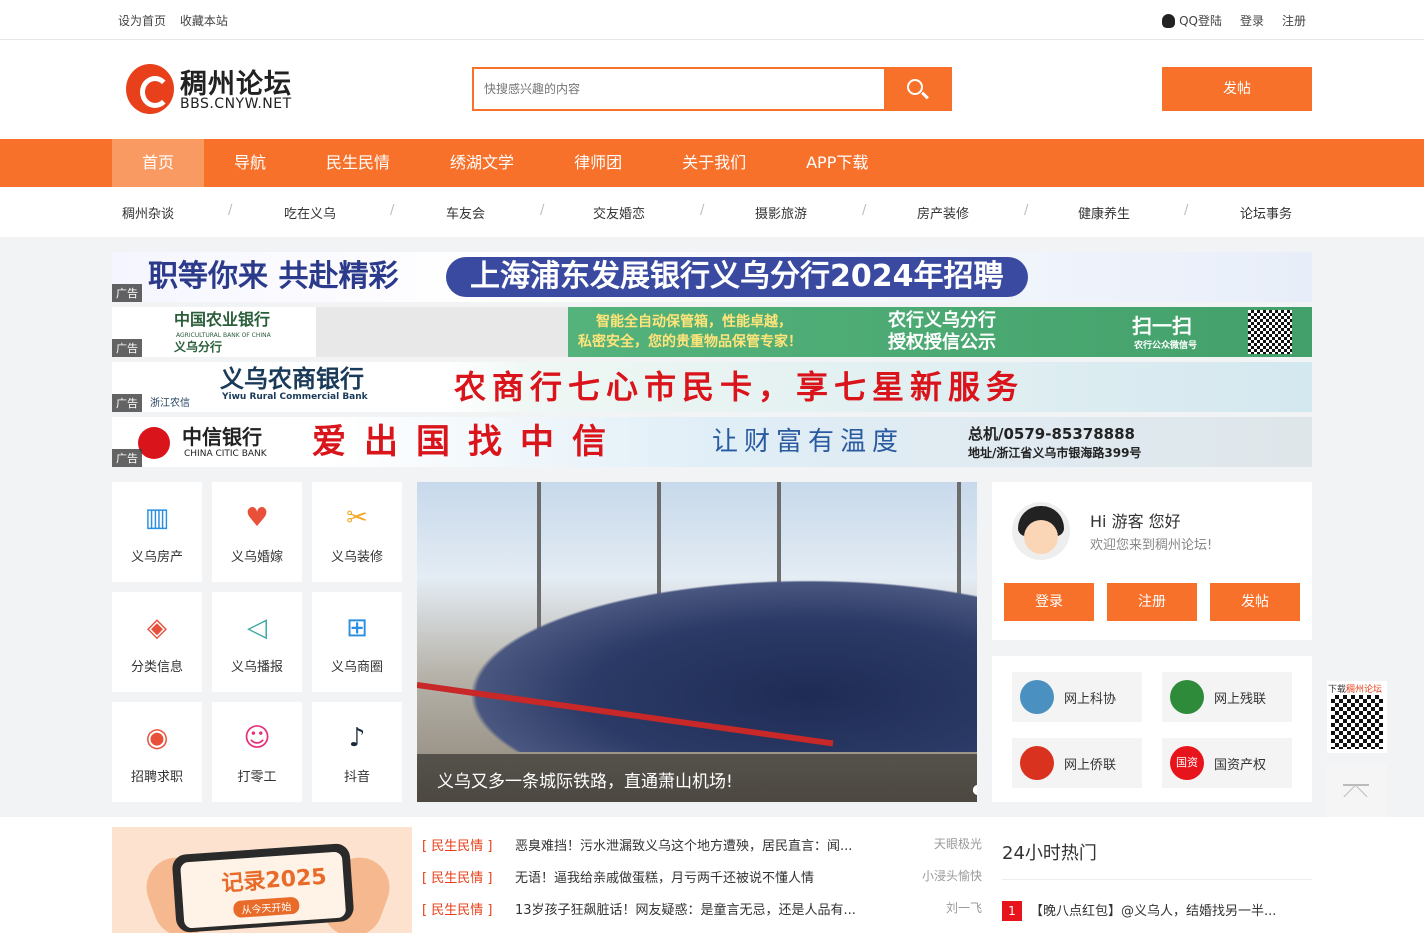 Image resolution: width=1424 pixels, height=933 pixels. What do you see at coordinates (598, 163) in the screenshot?
I see `nav-item: 律师团` at bounding box center [598, 163].